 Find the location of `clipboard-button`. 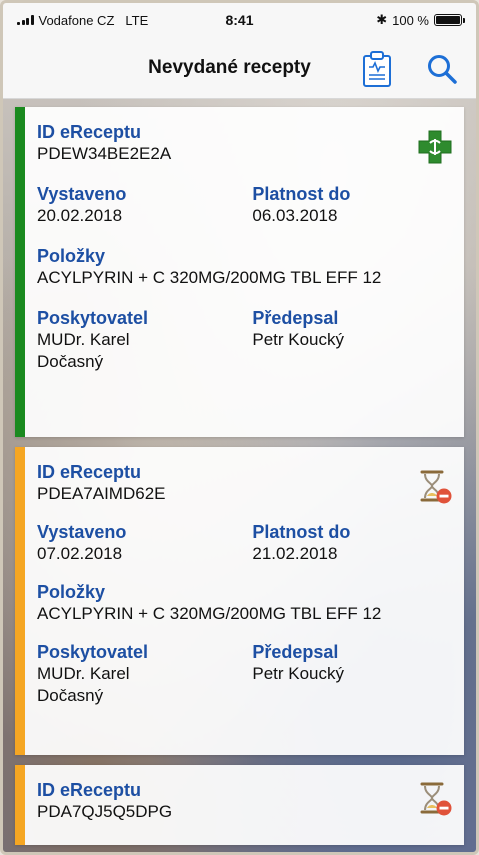

clipboard-button is located at coordinates (377, 69).